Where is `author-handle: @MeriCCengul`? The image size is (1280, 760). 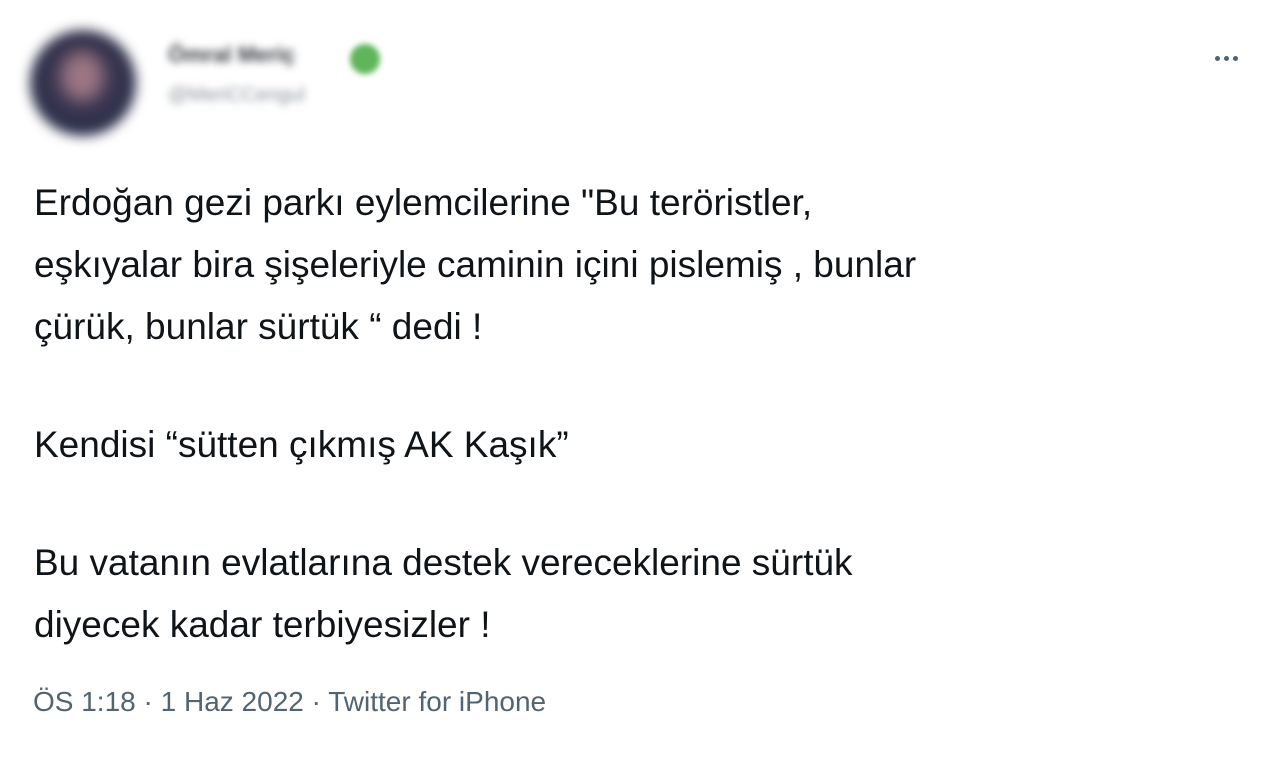
author-handle: @MeriCCengul is located at coordinates (236, 95).